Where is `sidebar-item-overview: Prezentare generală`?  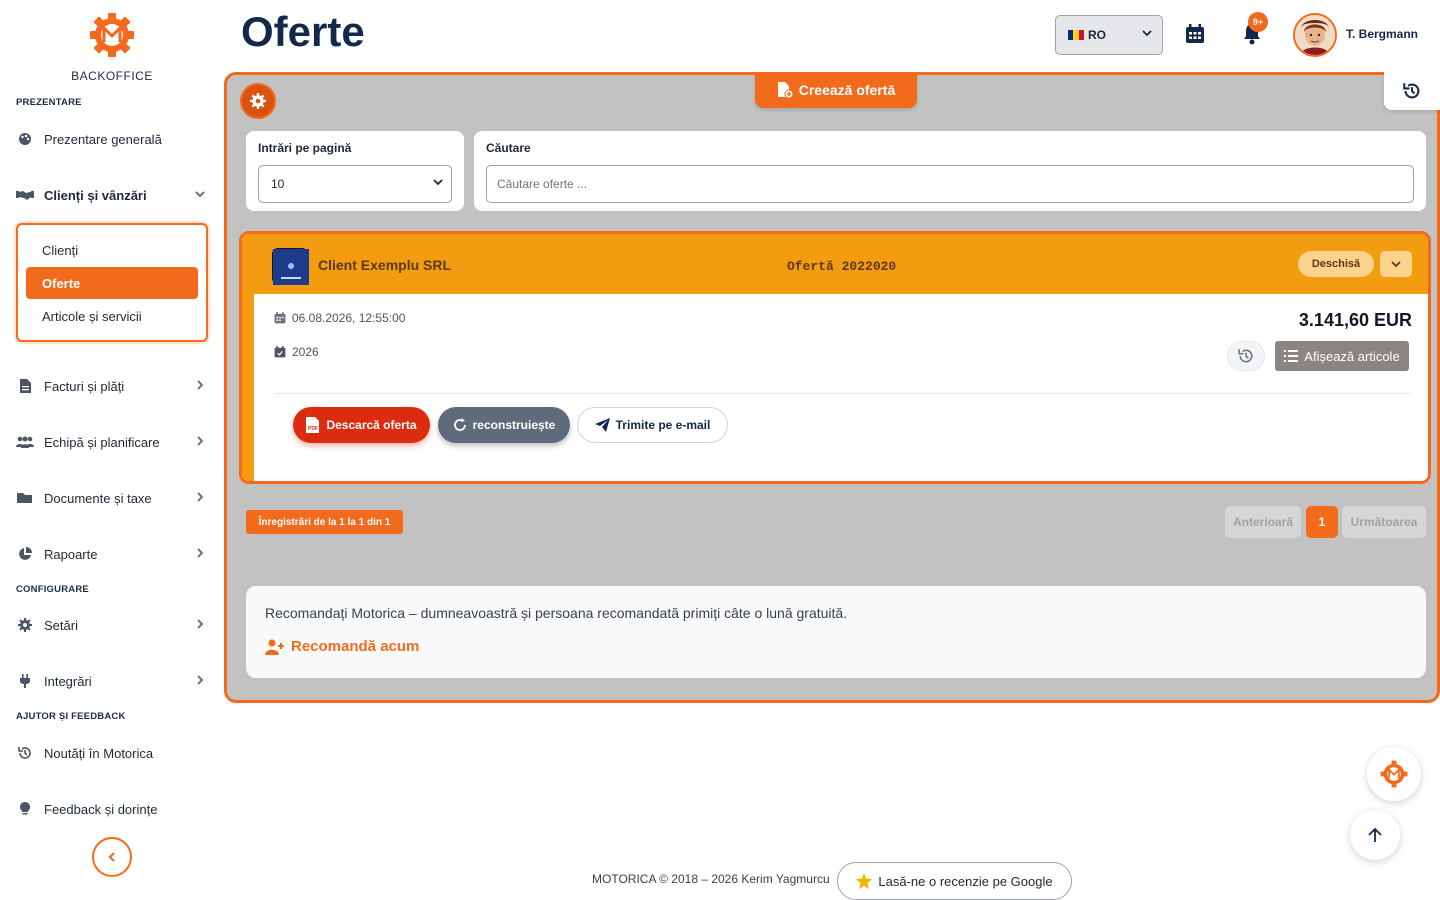
sidebar-item-overview: Prezentare generală is located at coordinates (112, 139).